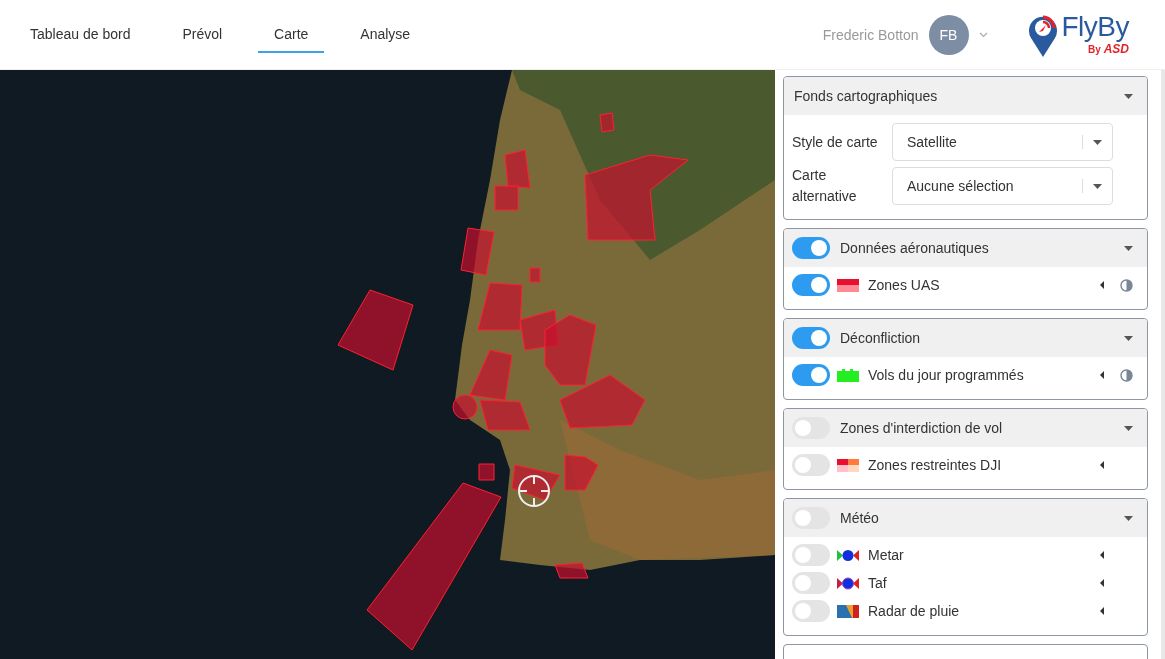  Describe the element at coordinates (202, 34) in the screenshot. I see `nav-tab: Prévol` at that location.